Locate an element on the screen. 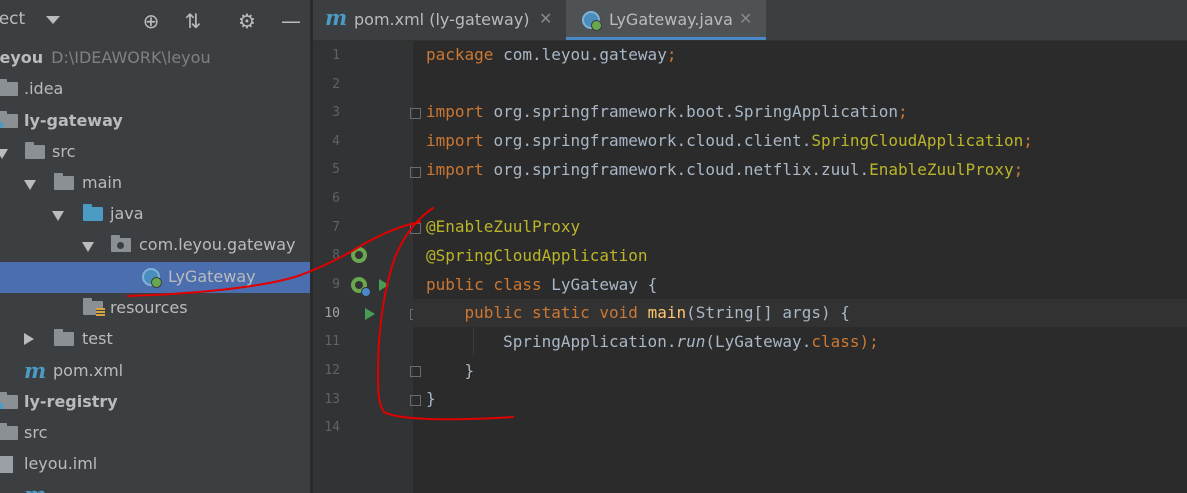 This screenshot has height=493, width=1187. code-line: package com.leyou.gateway; is located at coordinates (551, 55).